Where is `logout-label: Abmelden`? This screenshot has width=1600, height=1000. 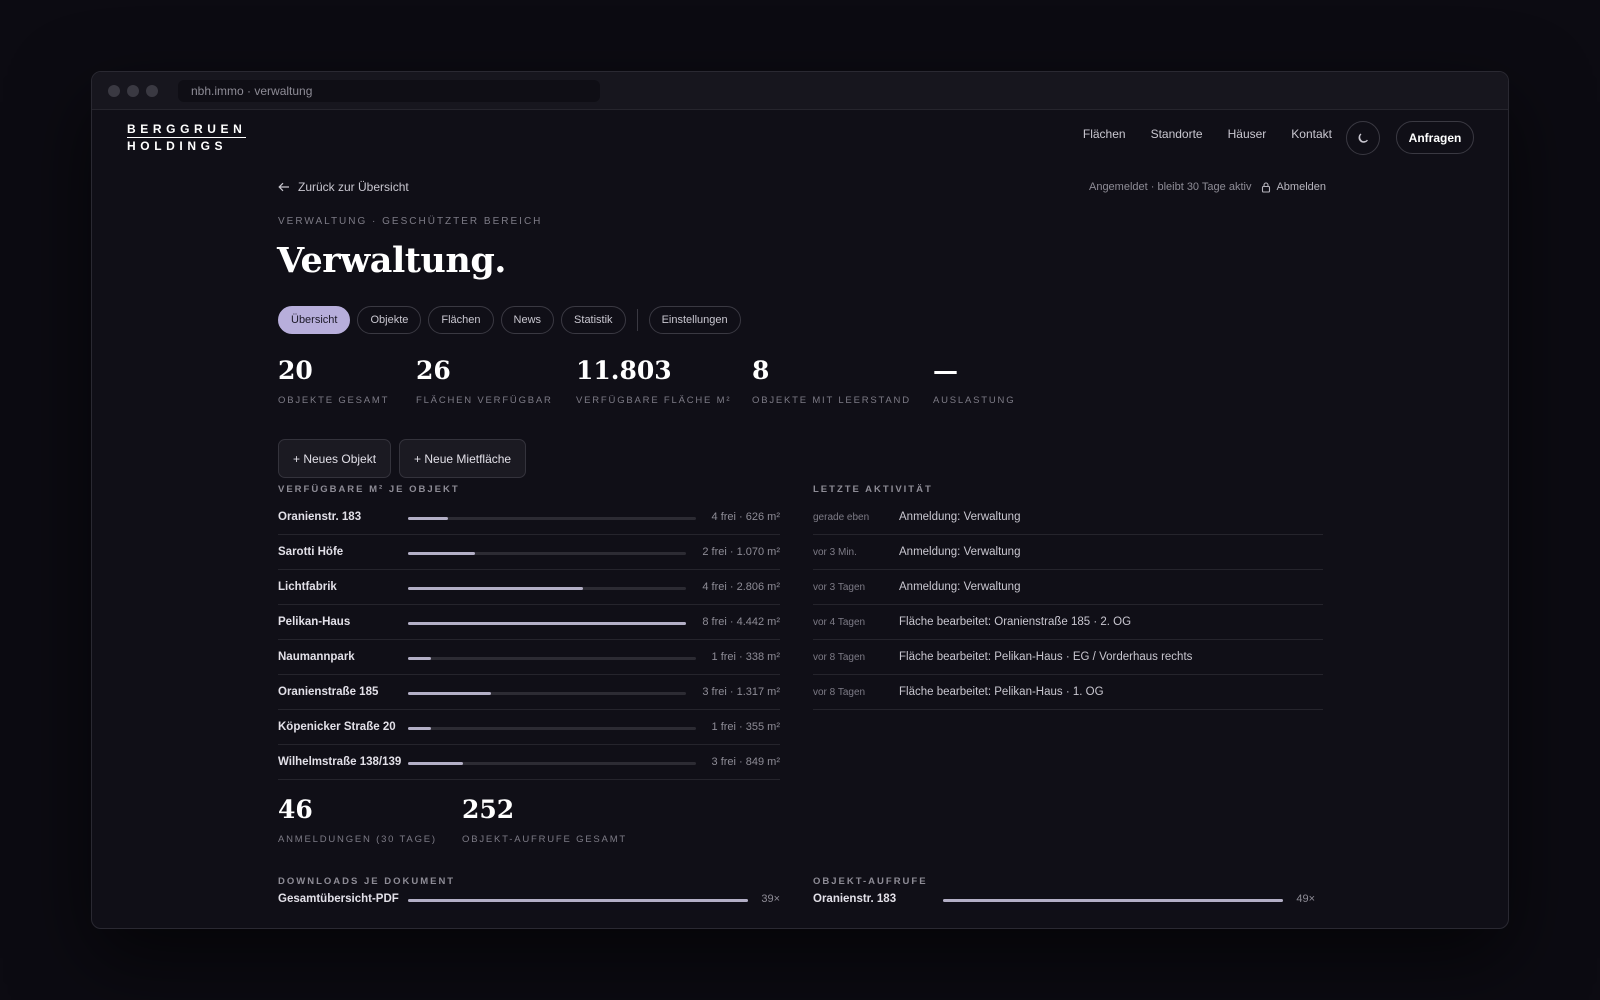 logout-label: Abmelden is located at coordinates (1301, 187).